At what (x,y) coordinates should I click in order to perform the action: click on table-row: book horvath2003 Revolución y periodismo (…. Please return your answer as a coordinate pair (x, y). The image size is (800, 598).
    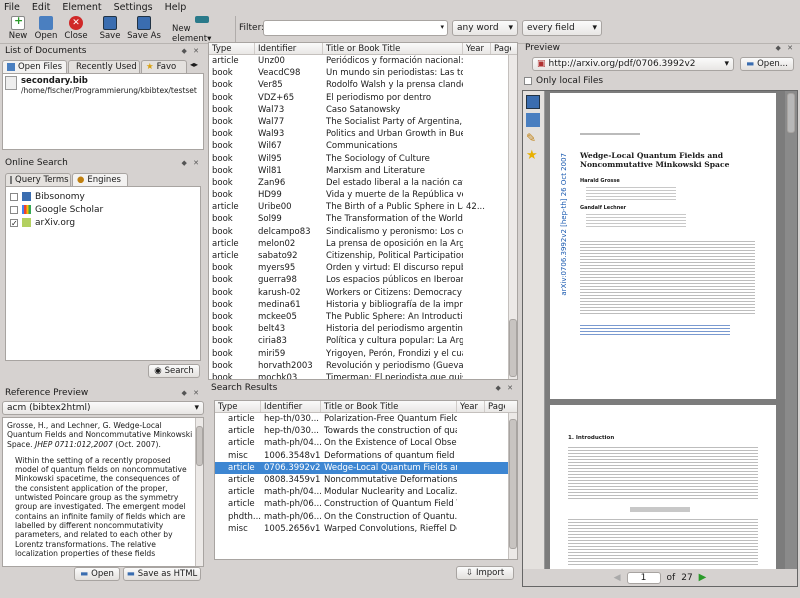
    Looking at the image, I should click on (363, 366).